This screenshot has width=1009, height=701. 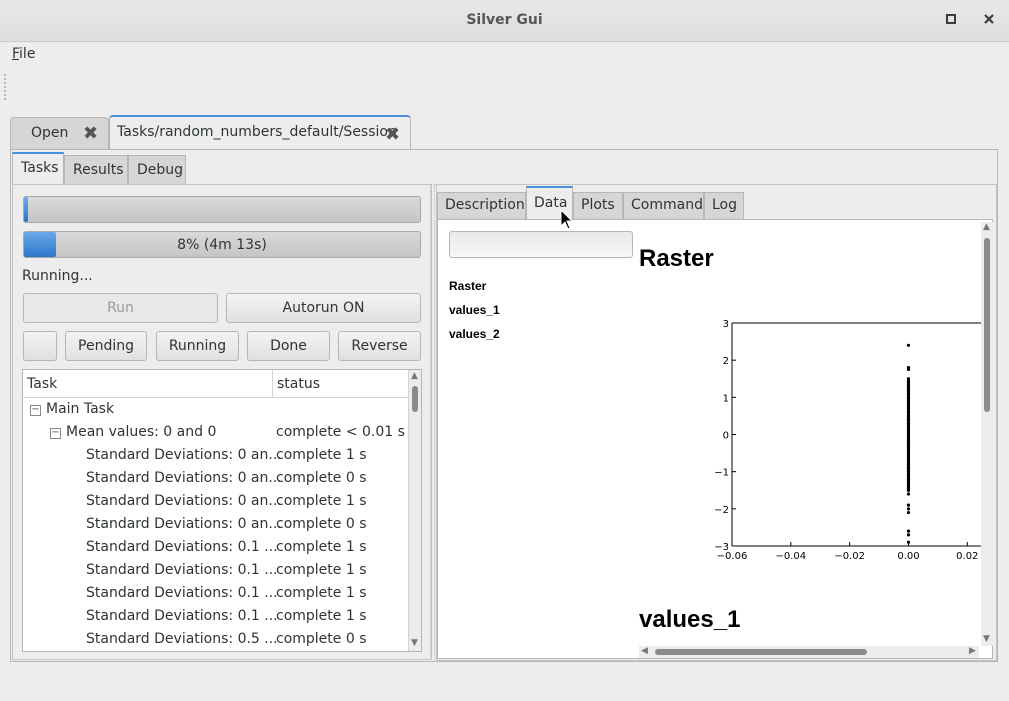 What do you see at coordinates (157, 169) in the screenshot?
I see `tab-debug: Debug` at bounding box center [157, 169].